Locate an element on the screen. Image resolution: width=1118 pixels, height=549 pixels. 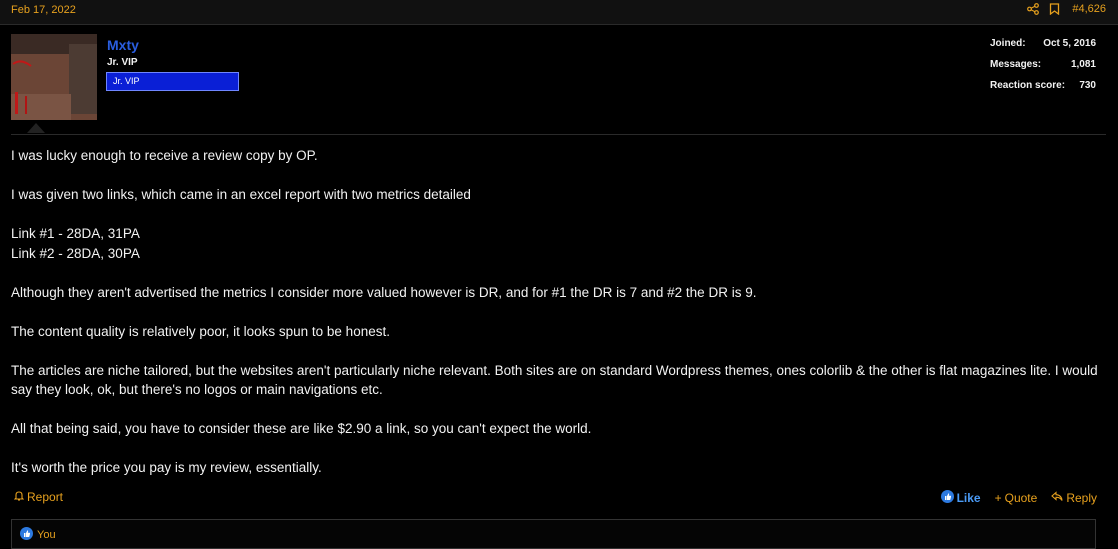
report-button: Report is located at coordinates (38, 497).